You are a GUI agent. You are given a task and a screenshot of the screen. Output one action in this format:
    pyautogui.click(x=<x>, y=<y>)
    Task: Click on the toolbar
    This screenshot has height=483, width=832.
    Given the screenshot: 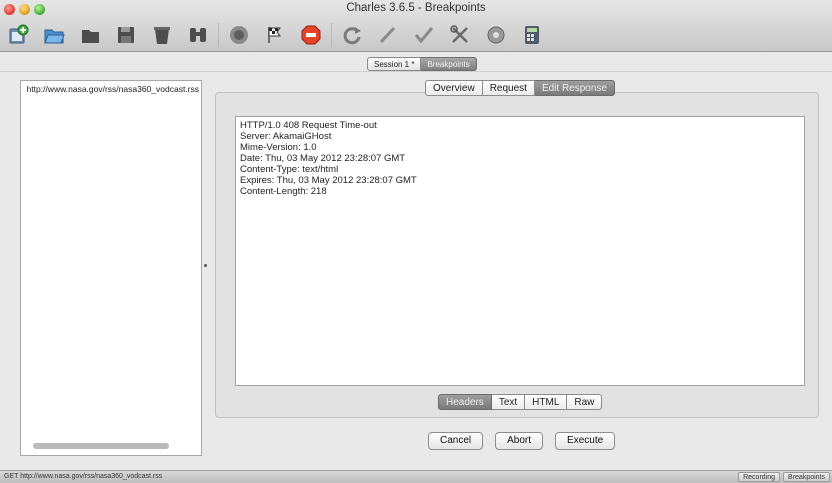 What is the action you would take?
    pyautogui.click(x=281, y=35)
    